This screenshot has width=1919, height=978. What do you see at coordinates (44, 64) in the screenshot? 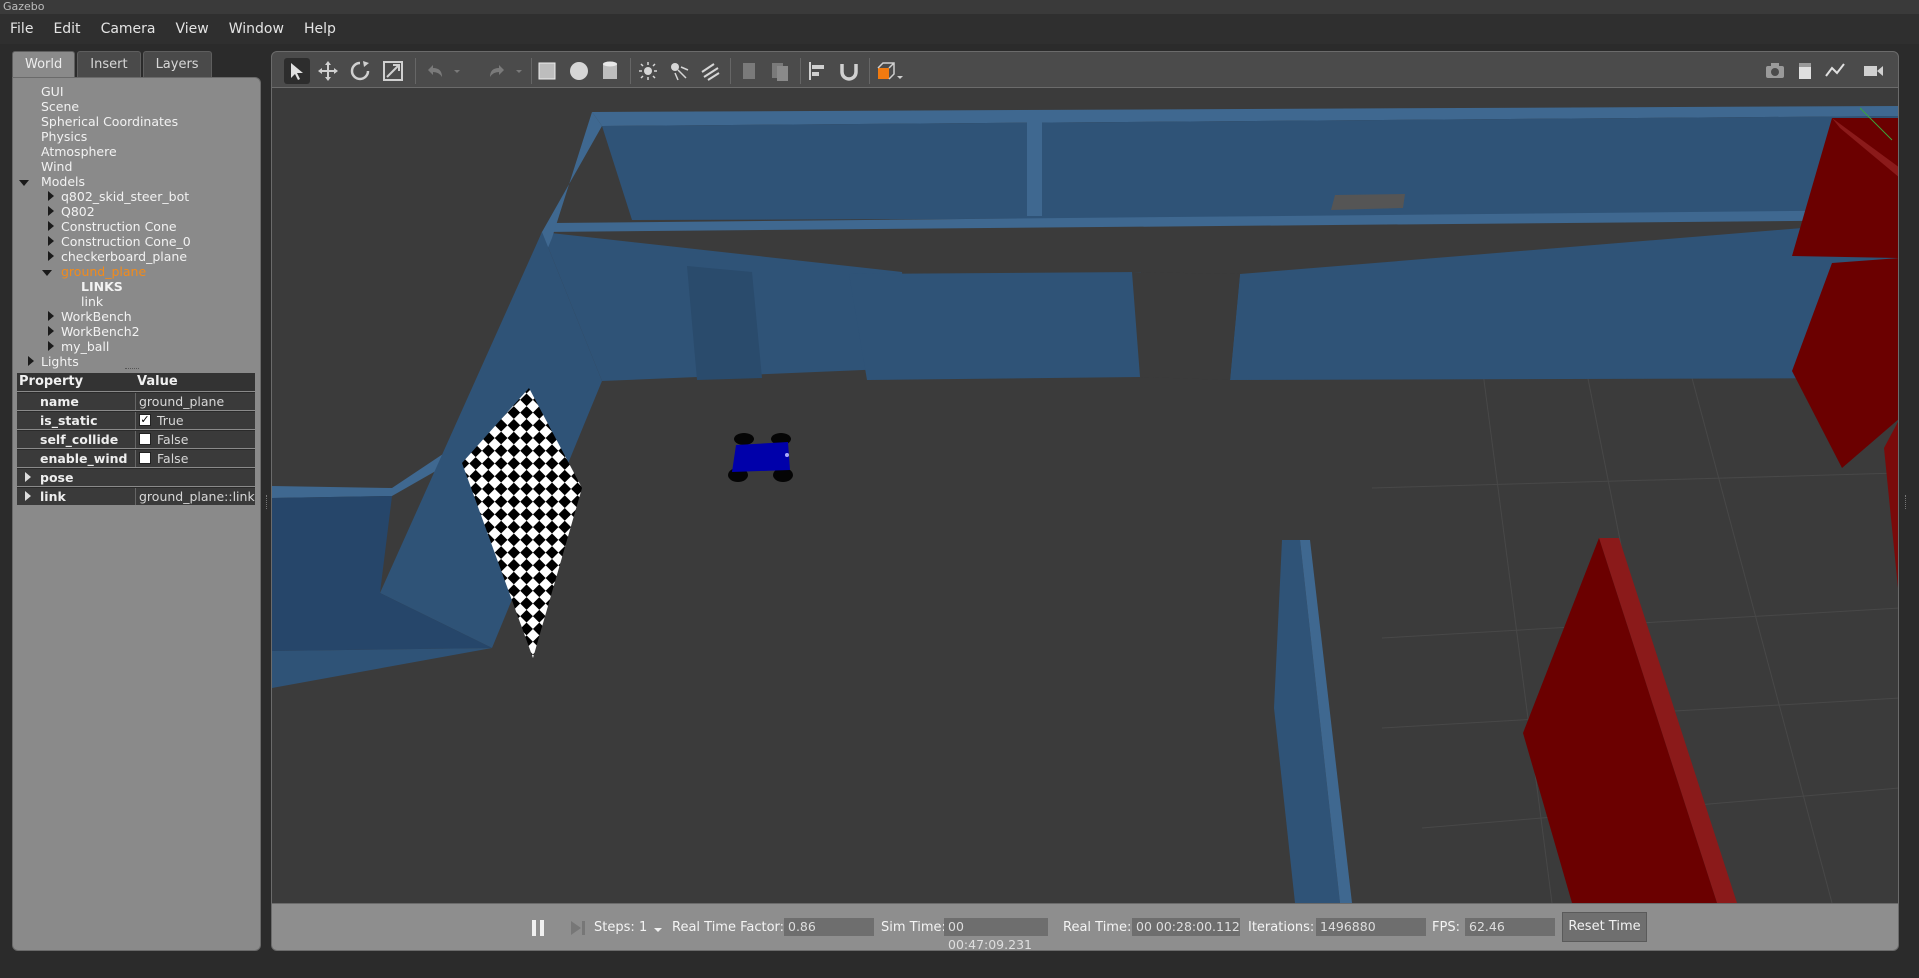
I see `tab-world: World` at bounding box center [44, 64].